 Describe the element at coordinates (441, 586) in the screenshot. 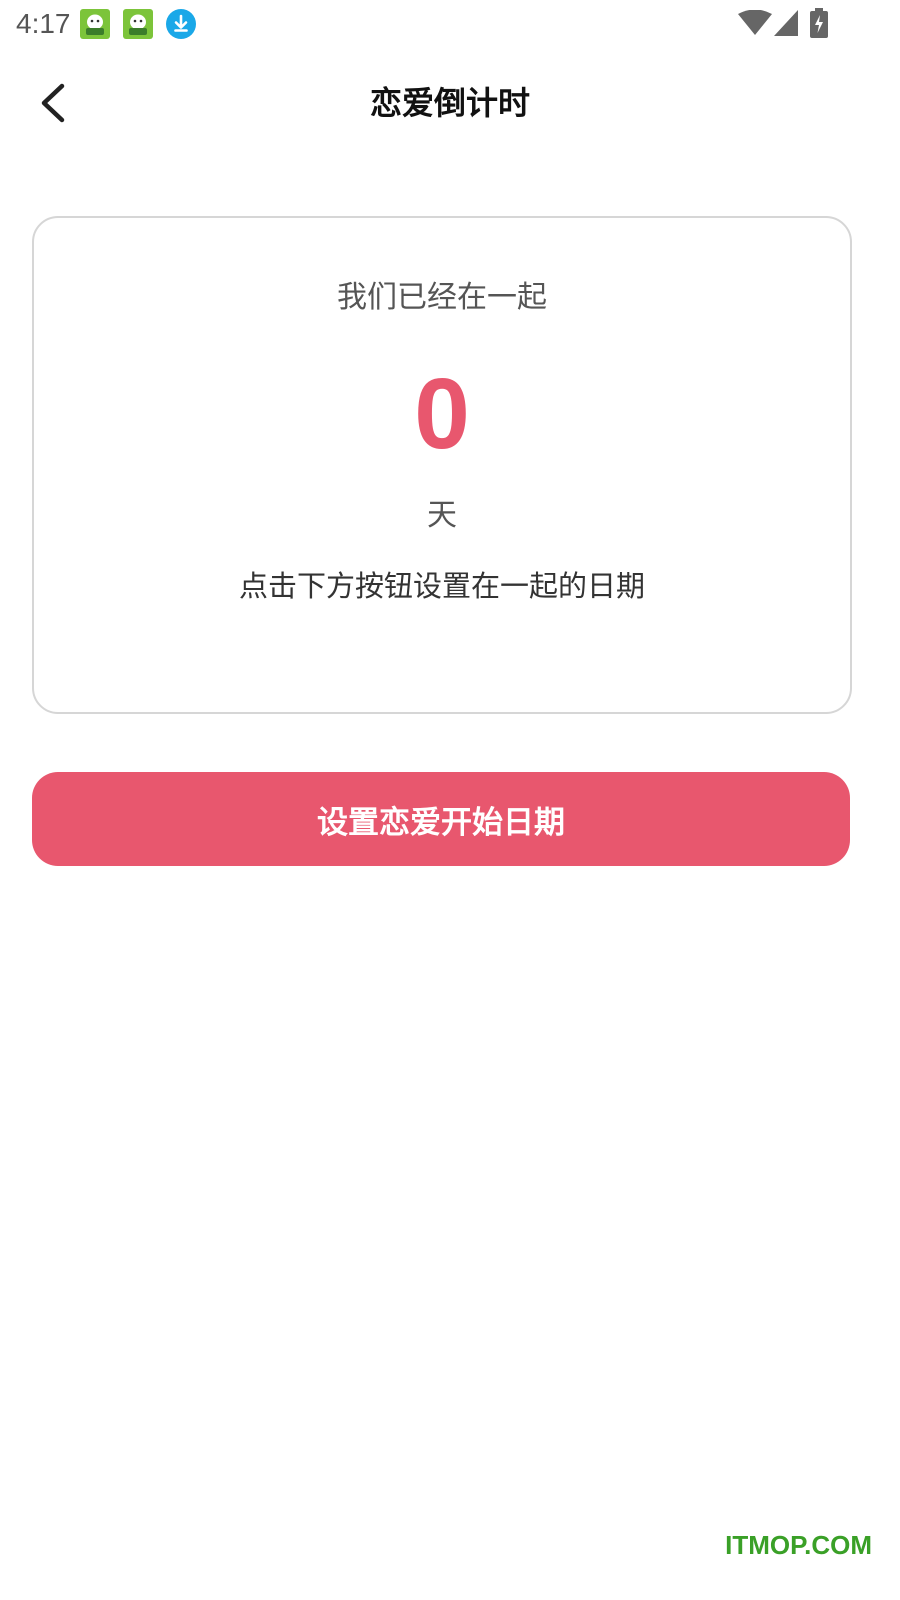

I see `card-hint: 点击下方按钮设置在一起的日期` at that location.